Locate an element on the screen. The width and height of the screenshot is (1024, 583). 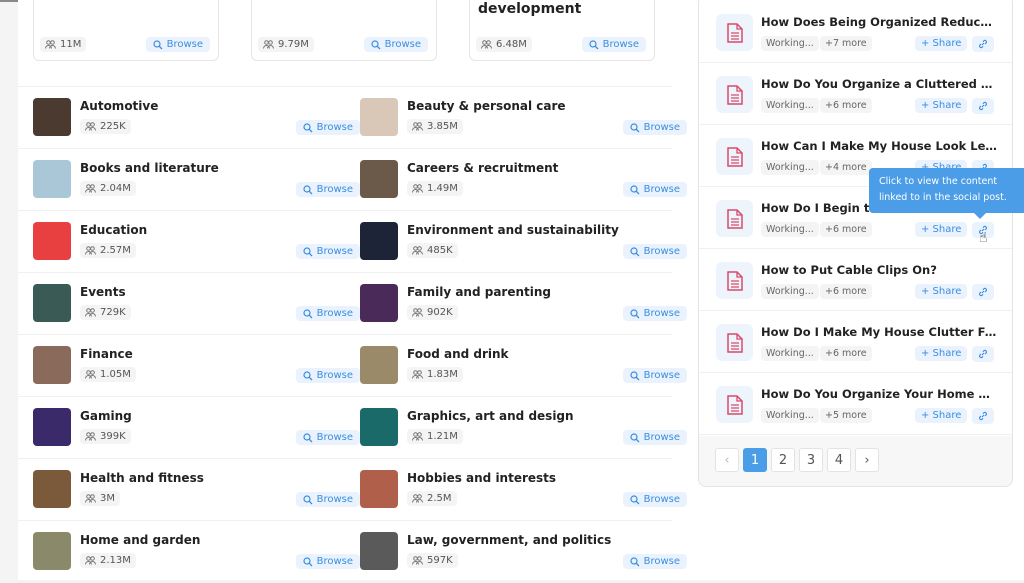
category-row: Finance 1.05M Browse is located at coordinates (196, 365).